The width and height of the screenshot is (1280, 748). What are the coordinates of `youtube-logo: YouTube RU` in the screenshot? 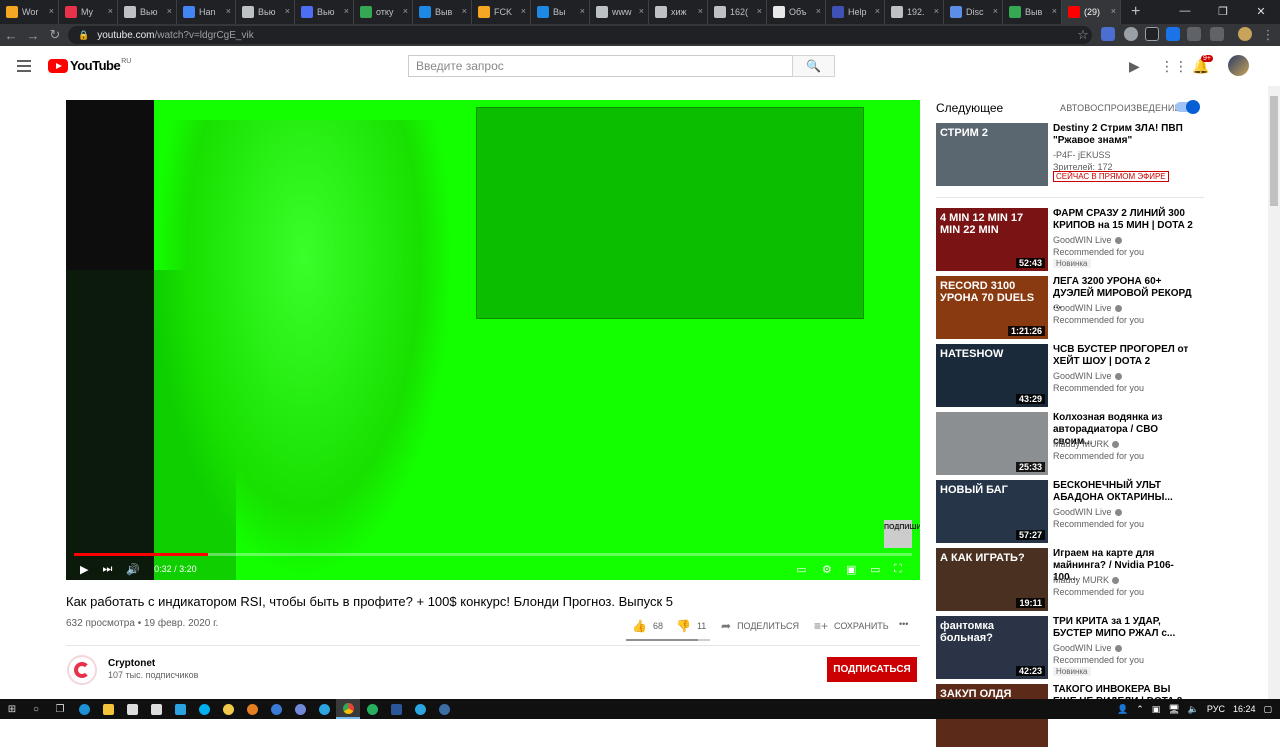 It's located at (89, 65).